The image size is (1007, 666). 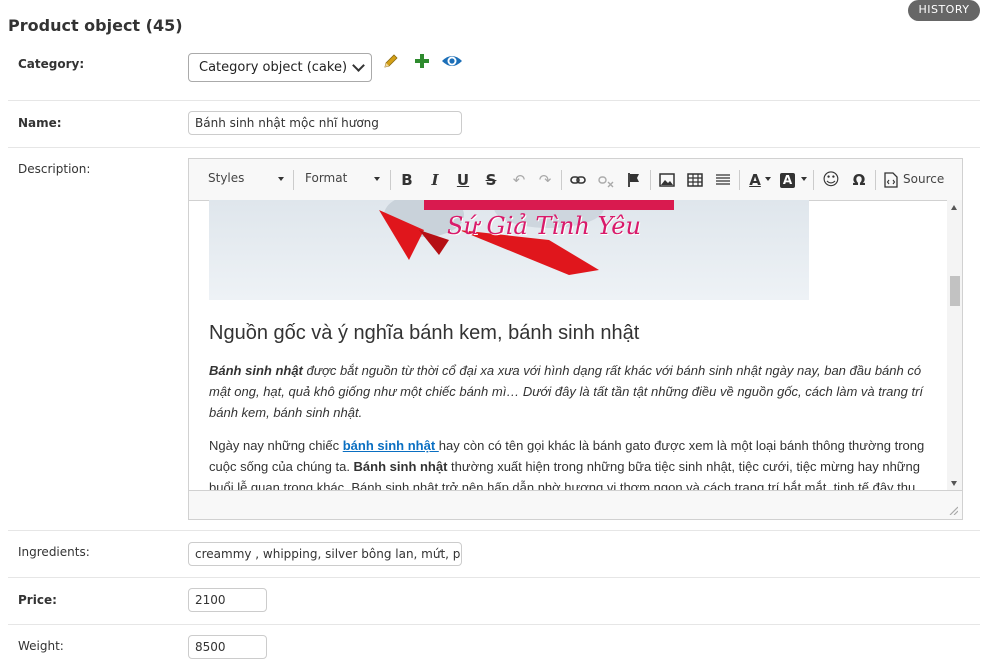 What do you see at coordinates (494, 70) in the screenshot?
I see `category-row: Category: Category object (cake)` at bounding box center [494, 70].